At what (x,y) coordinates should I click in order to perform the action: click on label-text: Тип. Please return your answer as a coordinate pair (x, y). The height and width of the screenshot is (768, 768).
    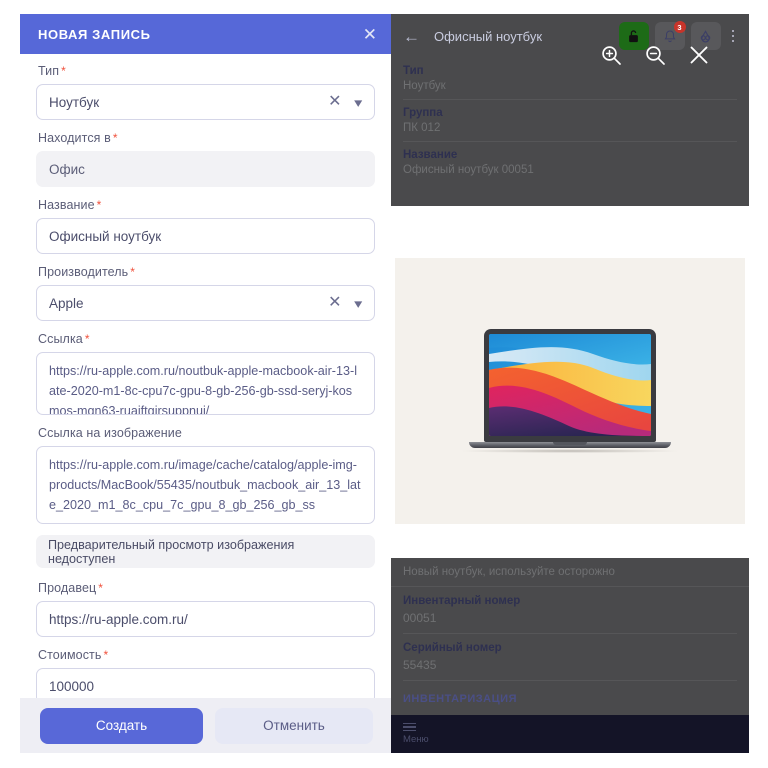
    Looking at the image, I should click on (49, 71).